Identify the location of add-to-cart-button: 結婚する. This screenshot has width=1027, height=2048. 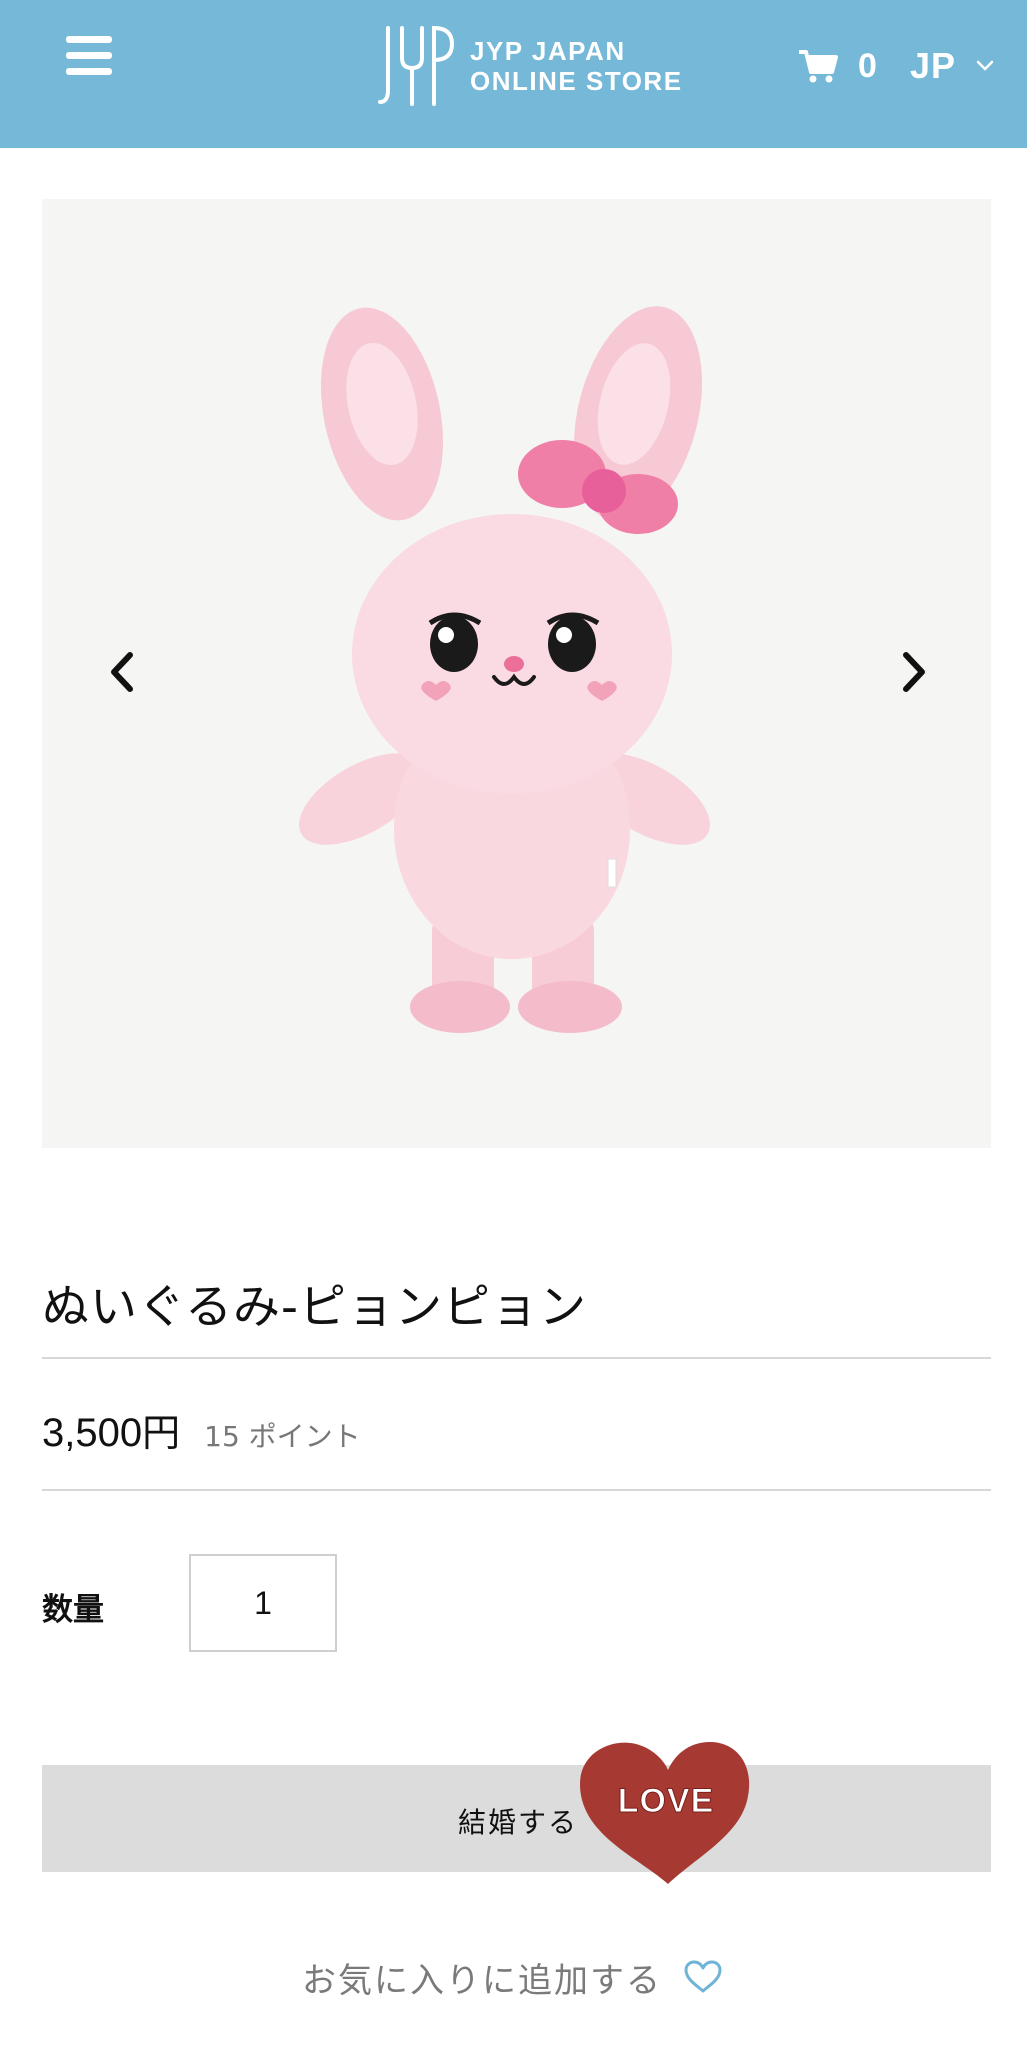
(516, 1818).